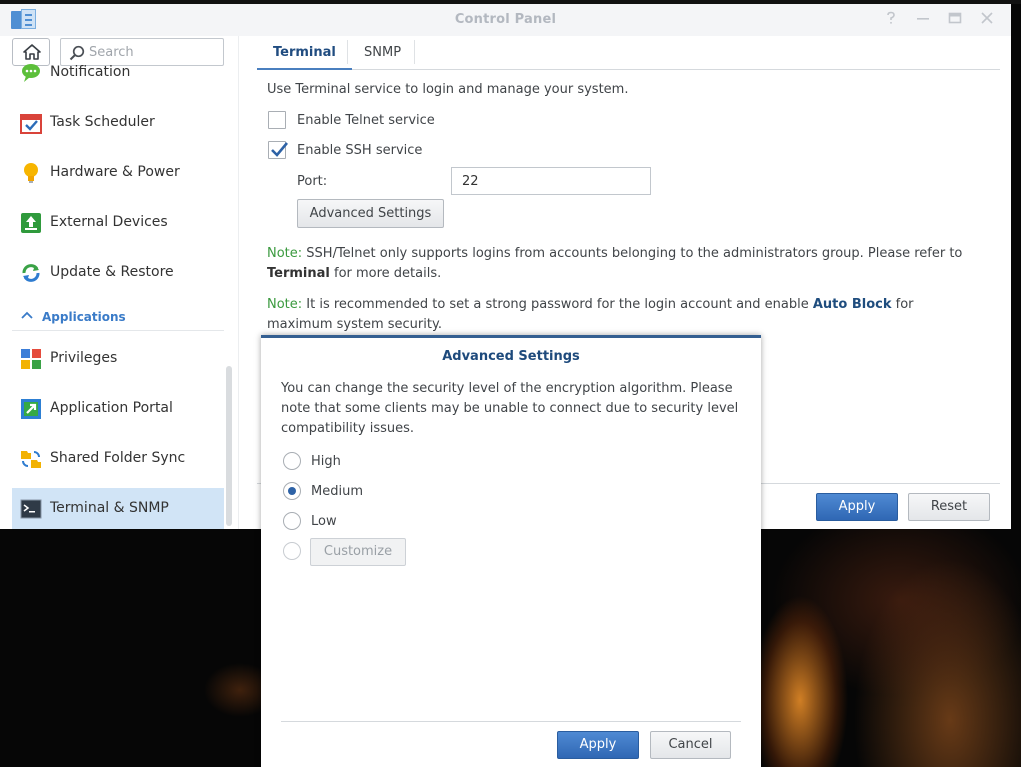 This screenshot has height=767, width=1021. What do you see at coordinates (337, 491) in the screenshot?
I see `radio-label-medium: Medium` at bounding box center [337, 491].